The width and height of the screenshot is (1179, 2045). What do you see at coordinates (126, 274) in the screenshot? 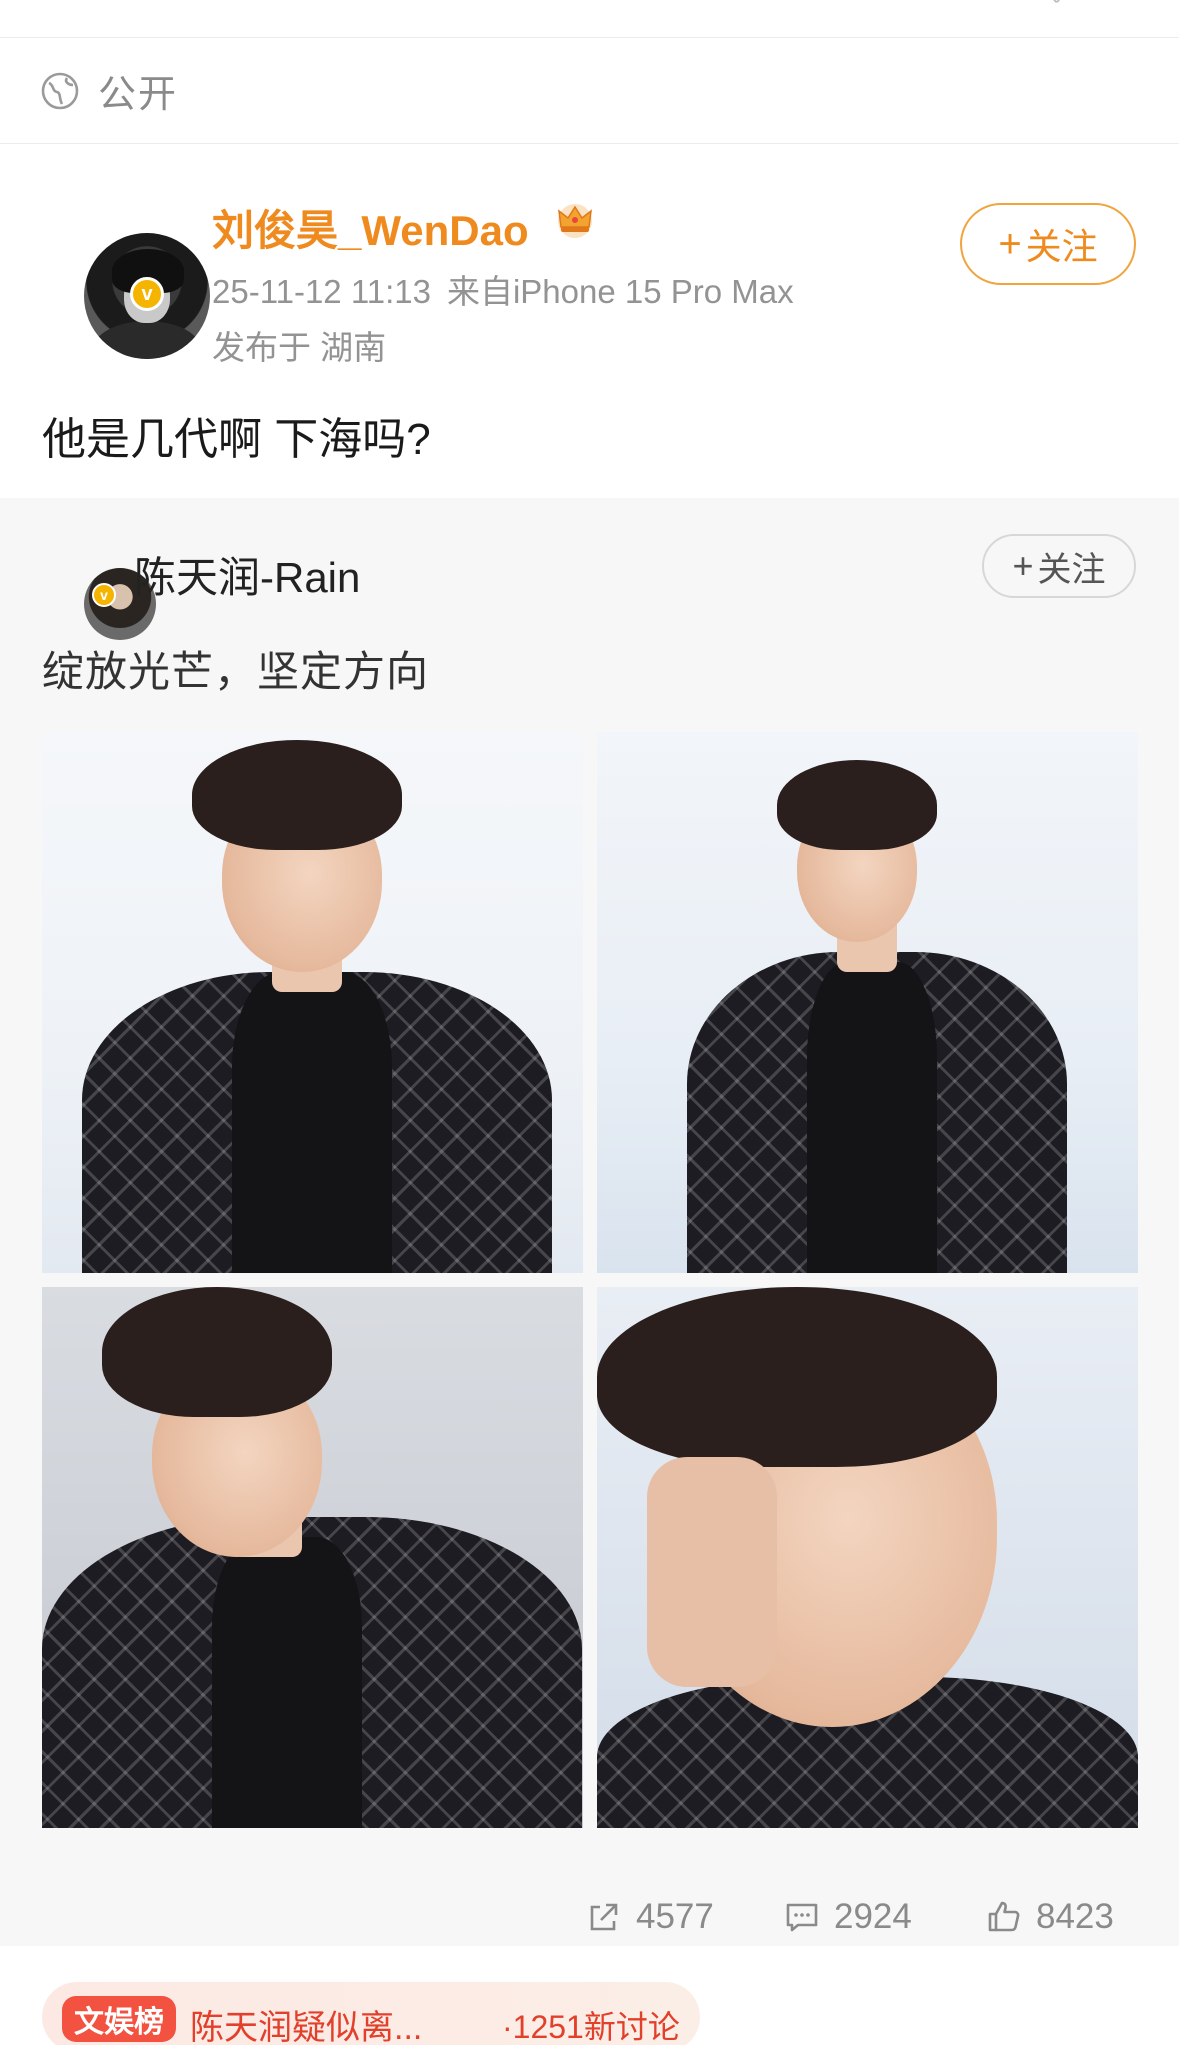
I see `author-avatar: v` at bounding box center [126, 274].